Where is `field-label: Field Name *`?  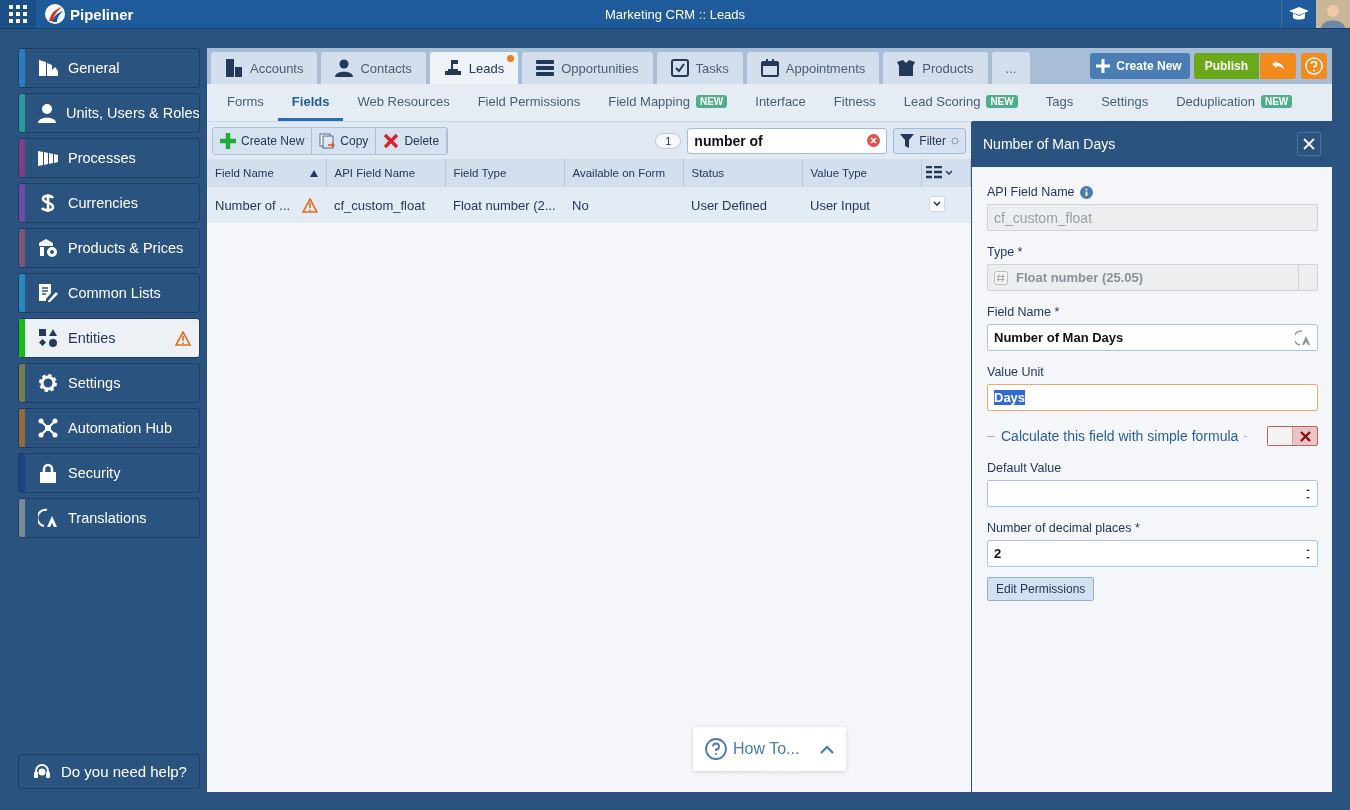
field-label: Field Name * is located at coordinates (1023, 312).